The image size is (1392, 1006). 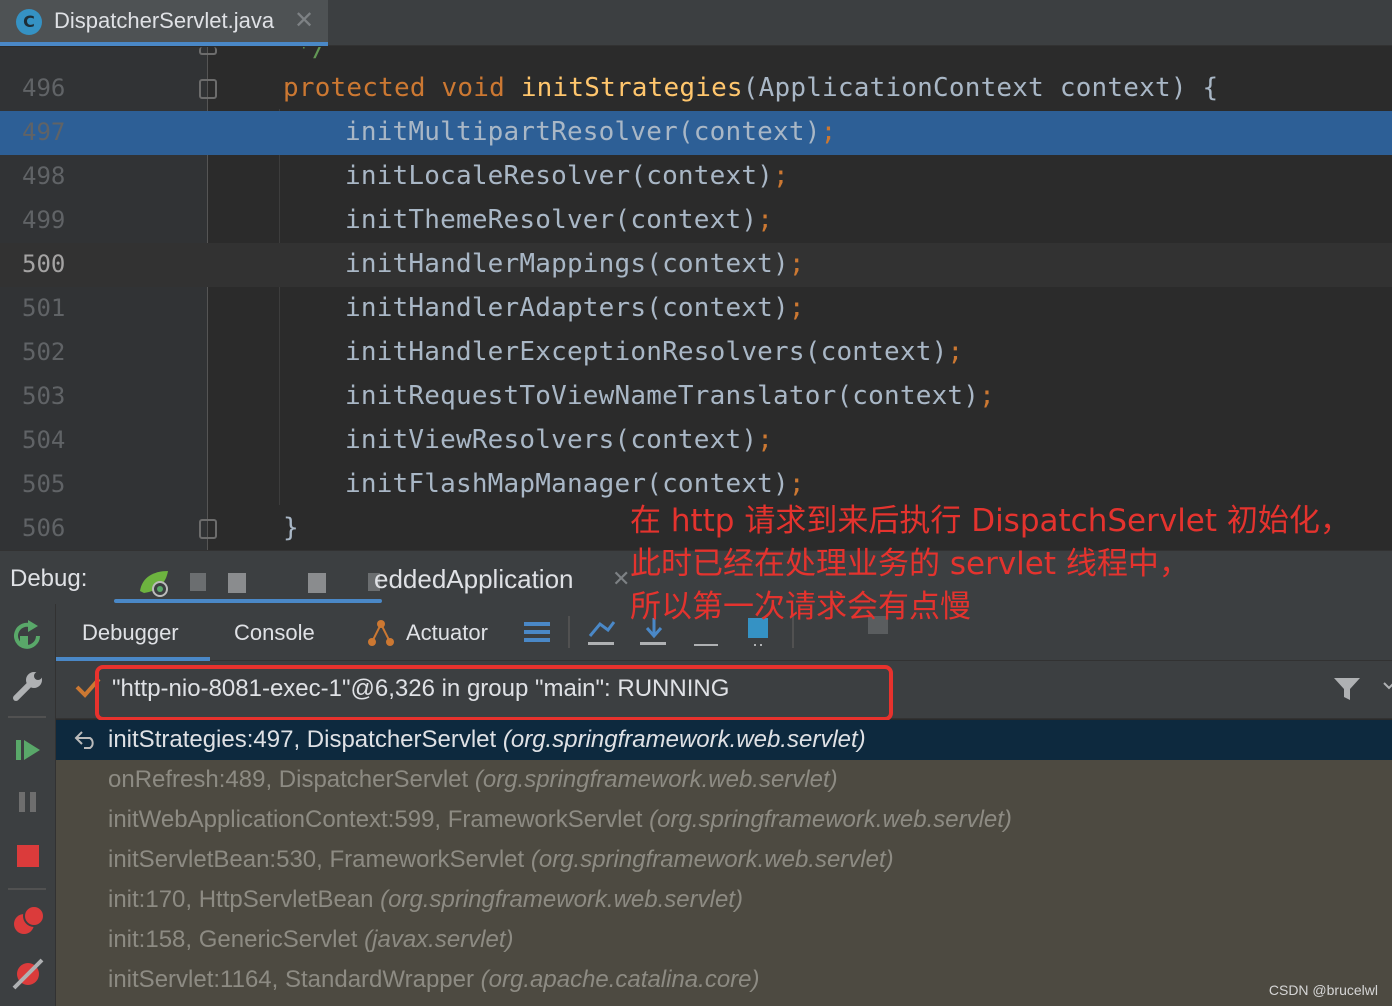 What do you see at coordinates (49, 578) in the screenshot?
I see `debug-title: Debug:` at bounding box center [49, 578].